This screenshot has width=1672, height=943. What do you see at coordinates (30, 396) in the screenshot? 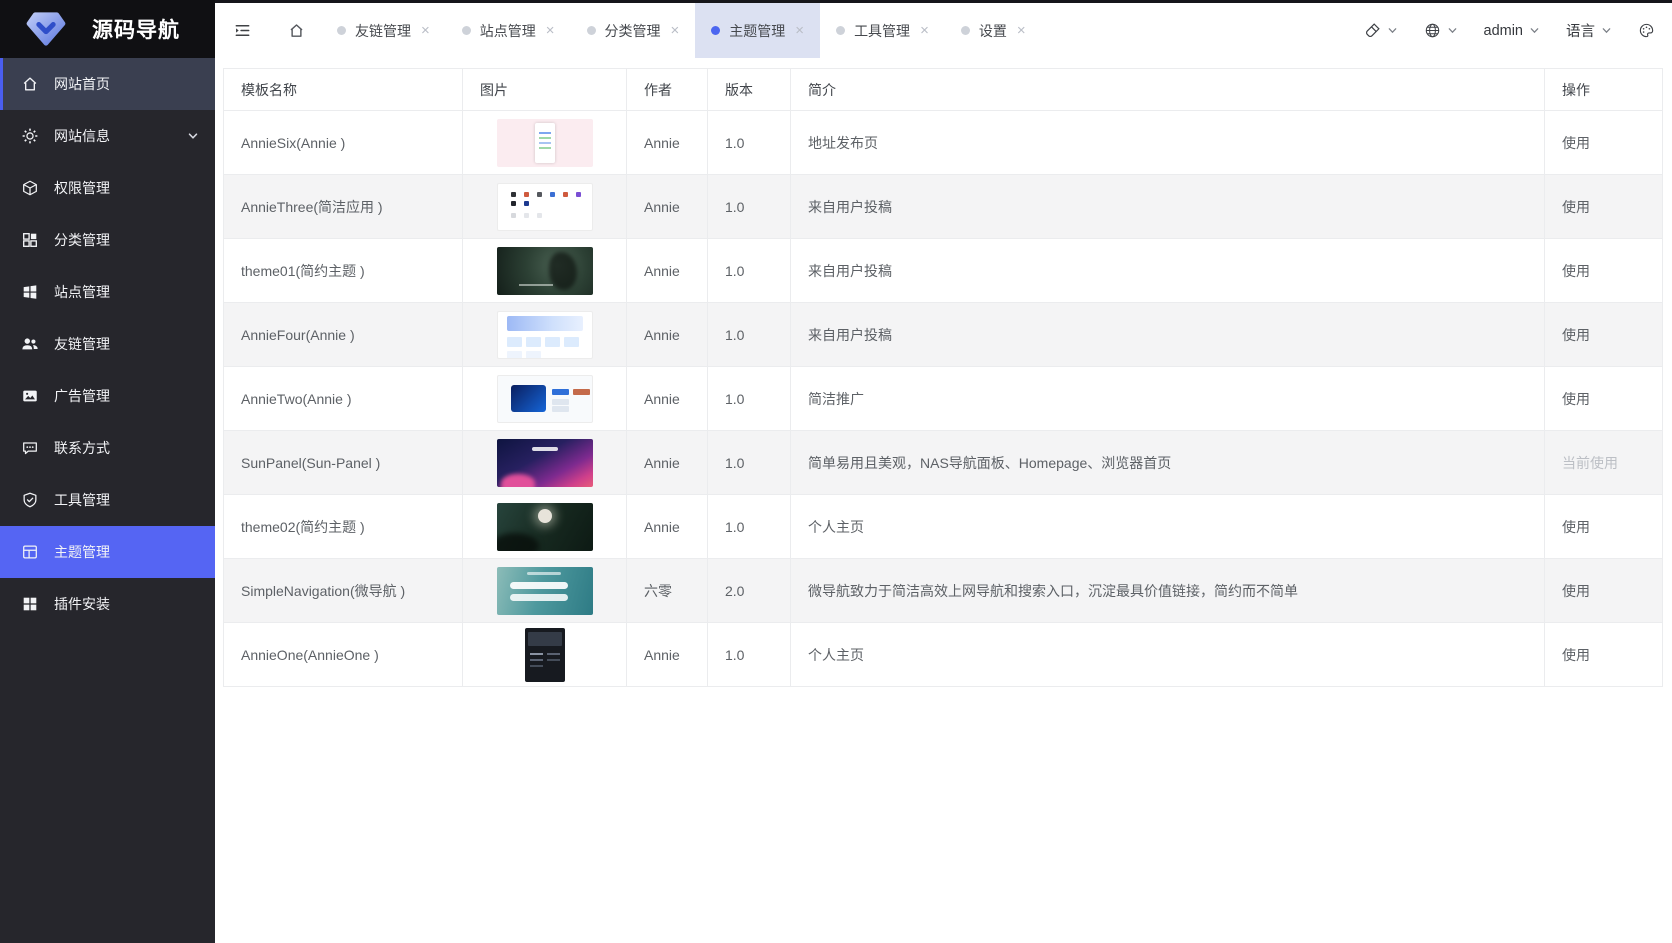
I see `image-icon` at bounding box center [30, 396].